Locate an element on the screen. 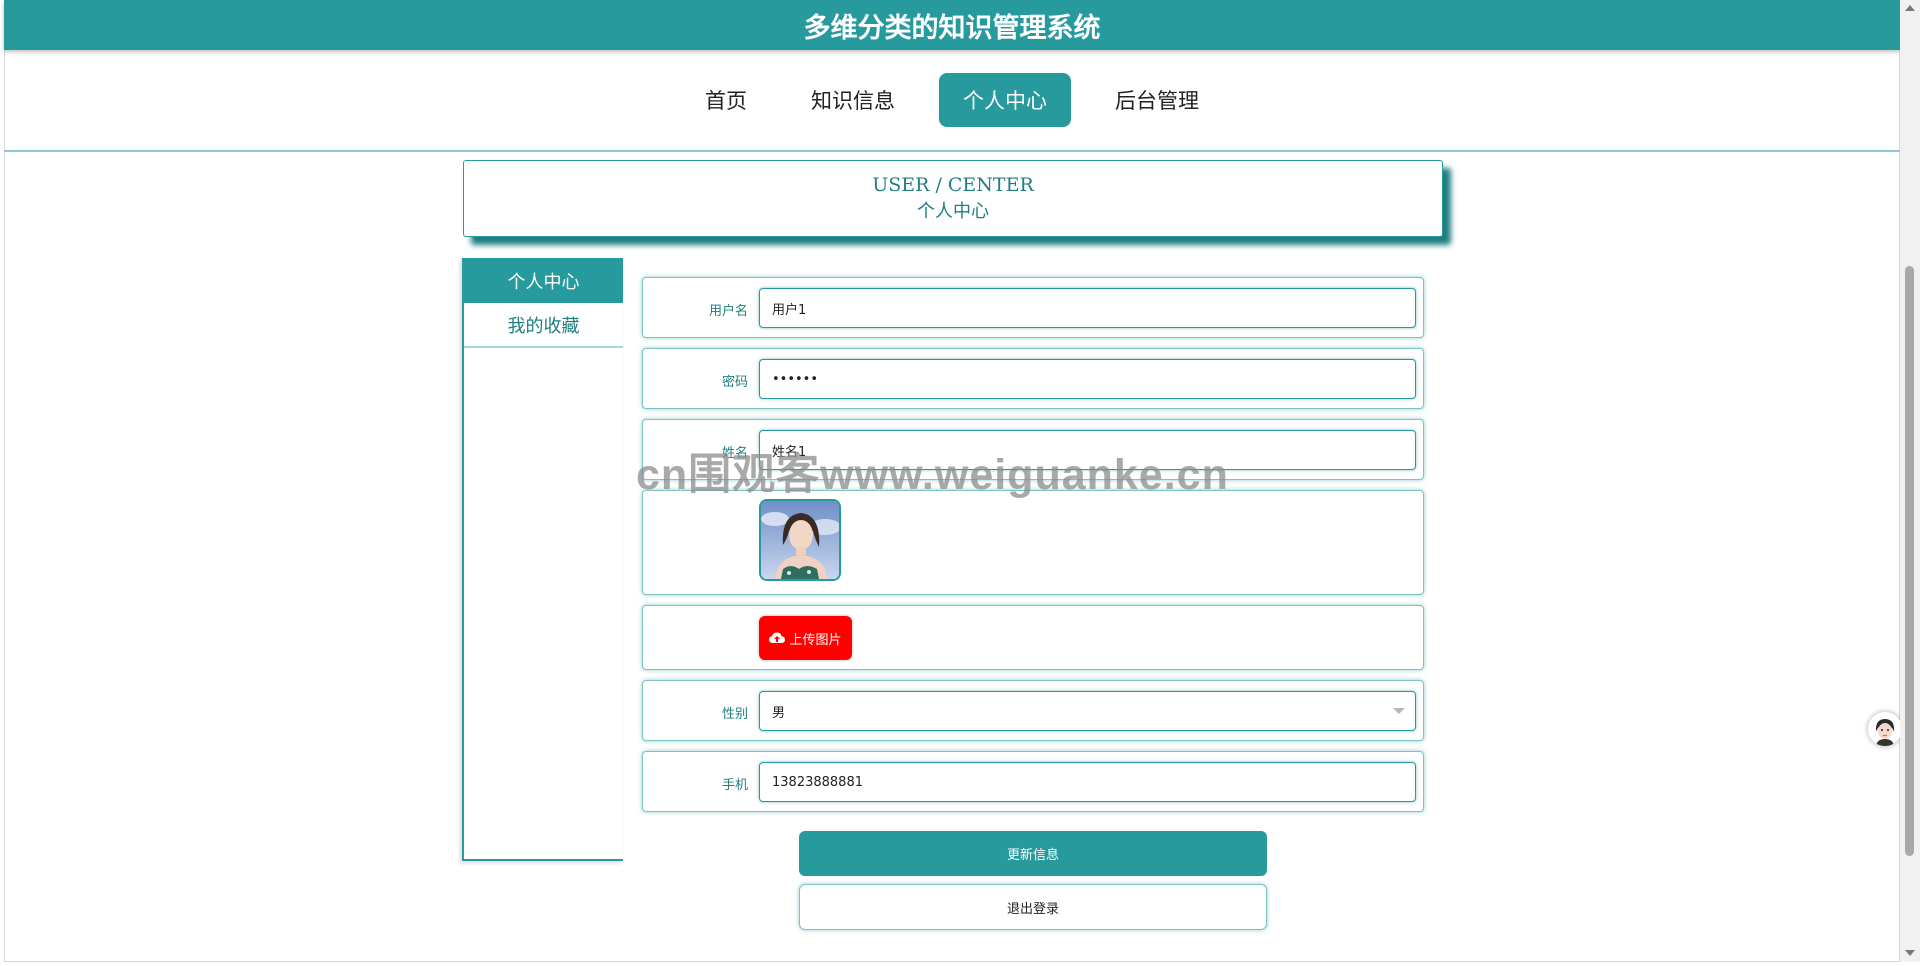 Image resolution: width=1920 pixels, height=966 pixels. form-row-upload: 上传图片 is located at coordinates (1033, 637).